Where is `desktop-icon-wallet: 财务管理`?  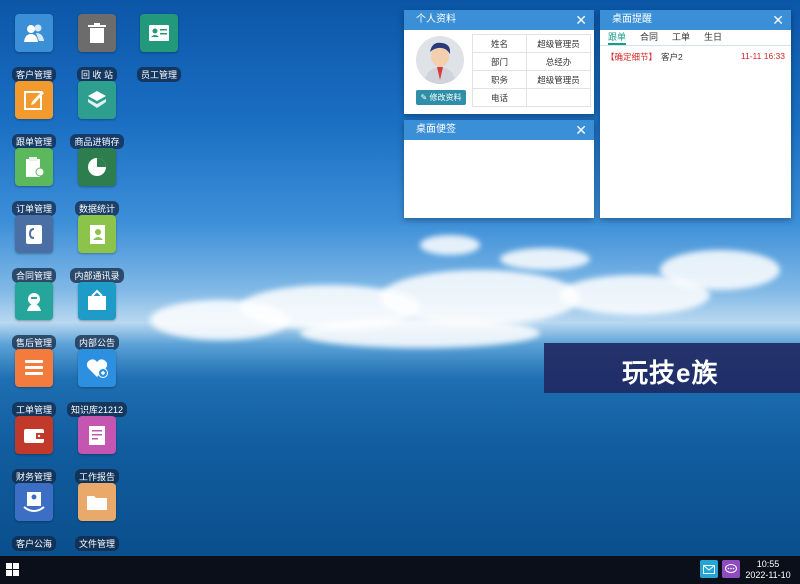
desktop-icon-wallet: 财务管理 is located at coordinates (34, 450).